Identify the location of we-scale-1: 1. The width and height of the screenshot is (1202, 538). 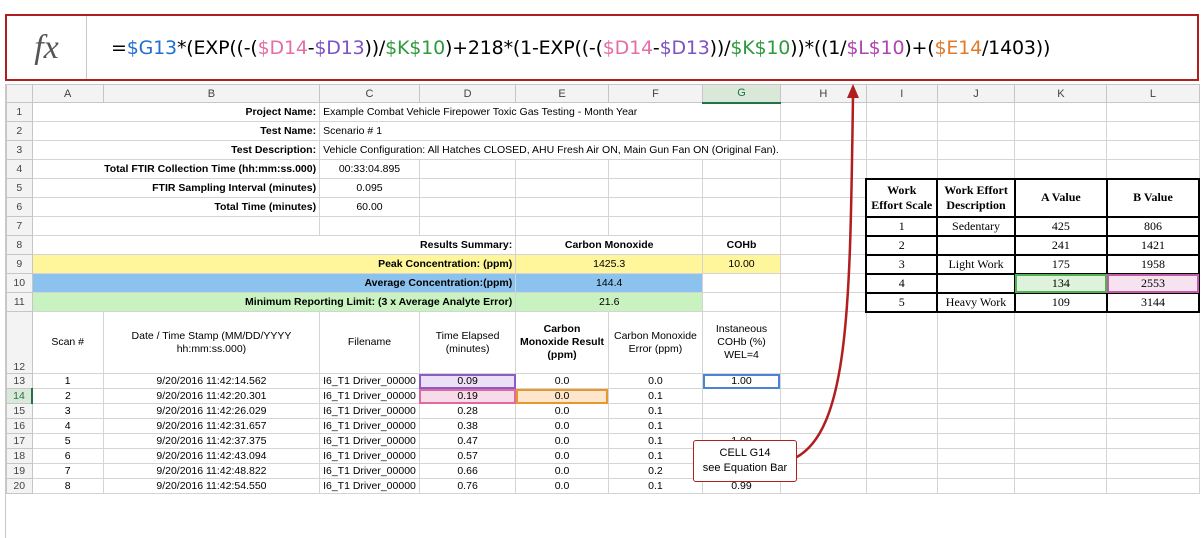
(902, 226).